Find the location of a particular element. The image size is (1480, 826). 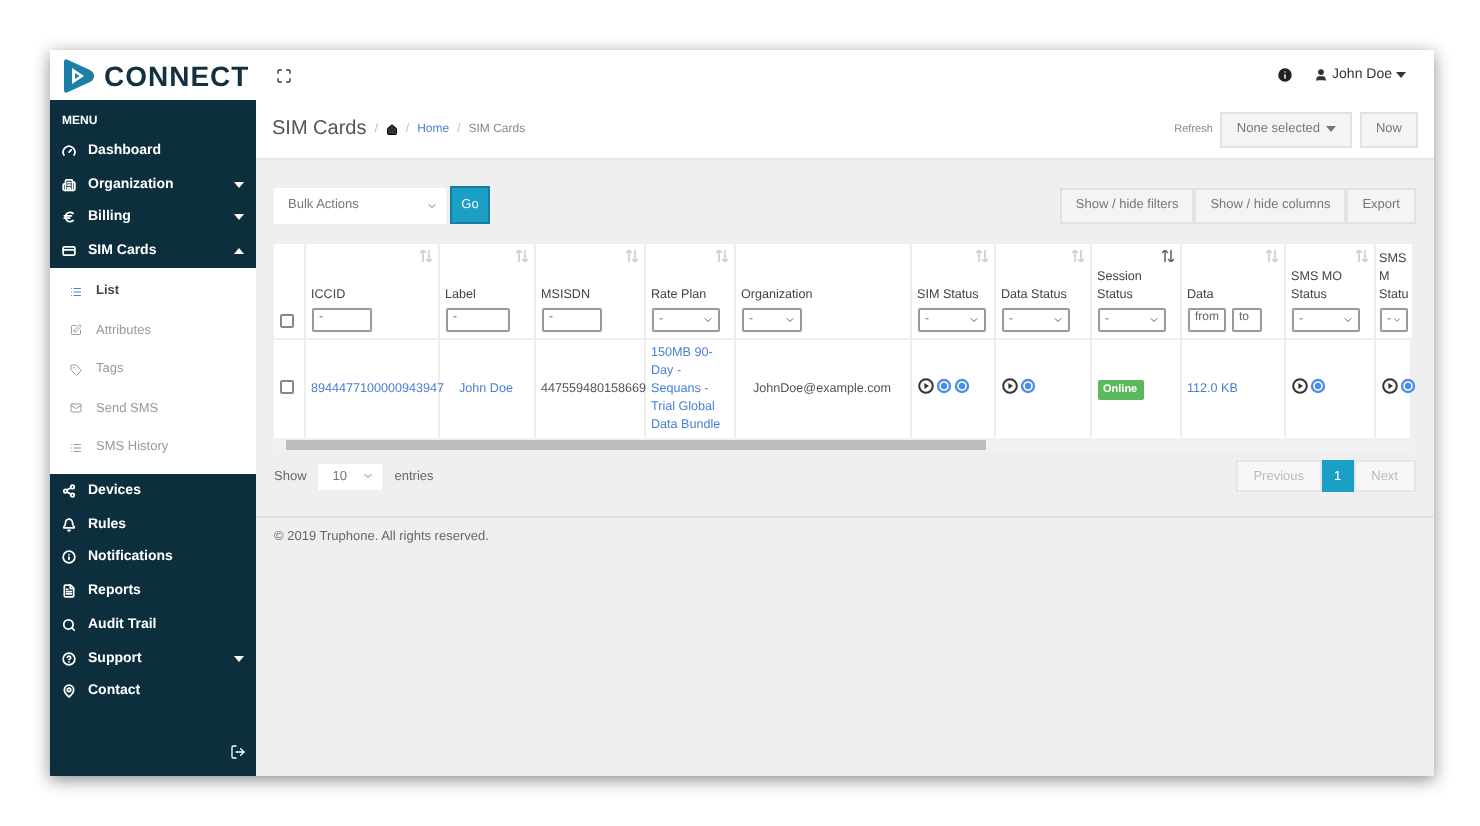

select-all-checkbox is located at coordinates (287, 321).